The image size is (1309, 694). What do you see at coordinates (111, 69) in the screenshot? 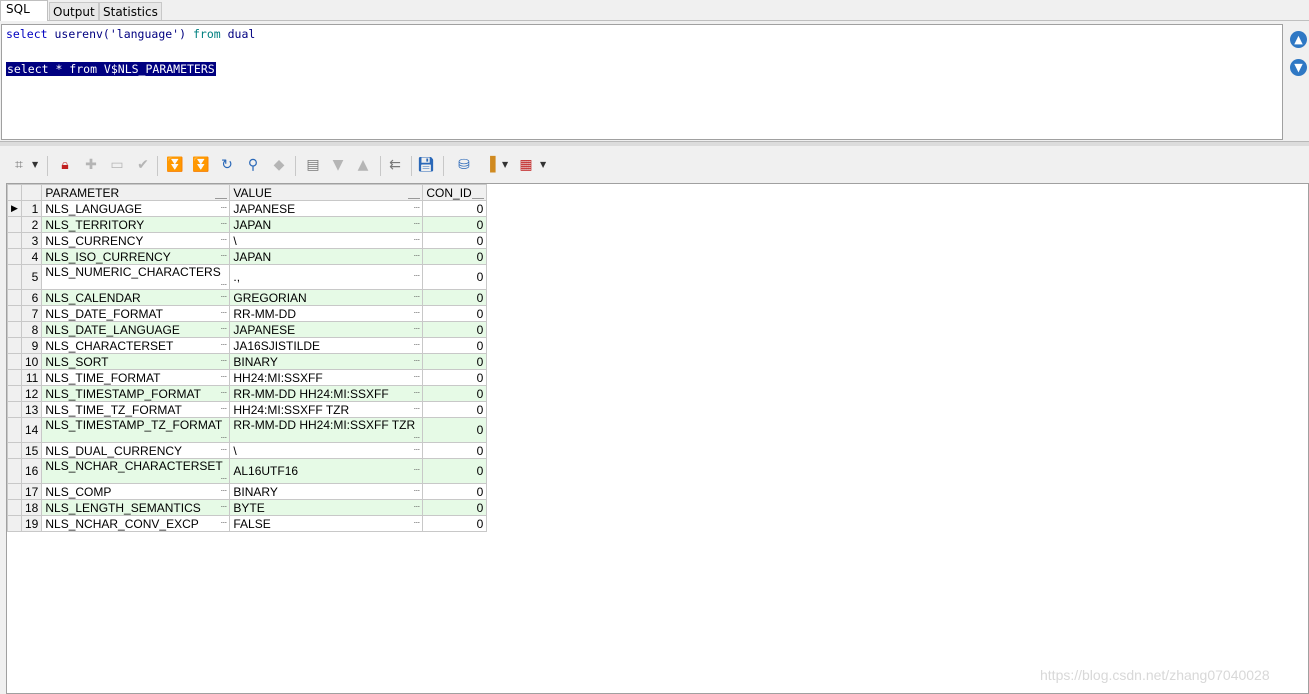
I see `sql-line-2-selected: select * from V$NLS_PARAMETERS` at bounding box center [111, 69].